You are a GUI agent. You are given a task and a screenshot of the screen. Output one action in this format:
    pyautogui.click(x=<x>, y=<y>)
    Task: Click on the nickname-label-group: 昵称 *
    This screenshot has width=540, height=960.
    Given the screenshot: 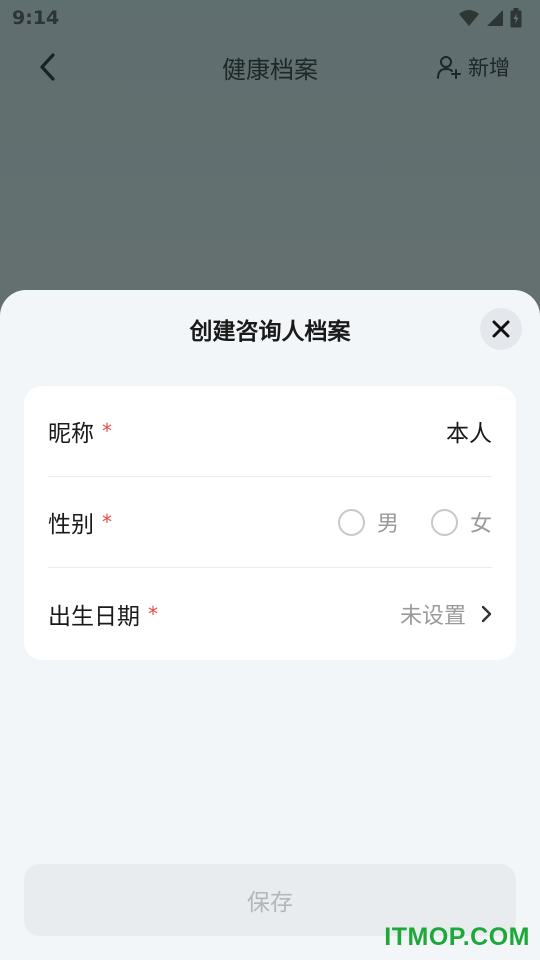 What is the action you would take?
    pyautogui.click(x=80, y=431)
    